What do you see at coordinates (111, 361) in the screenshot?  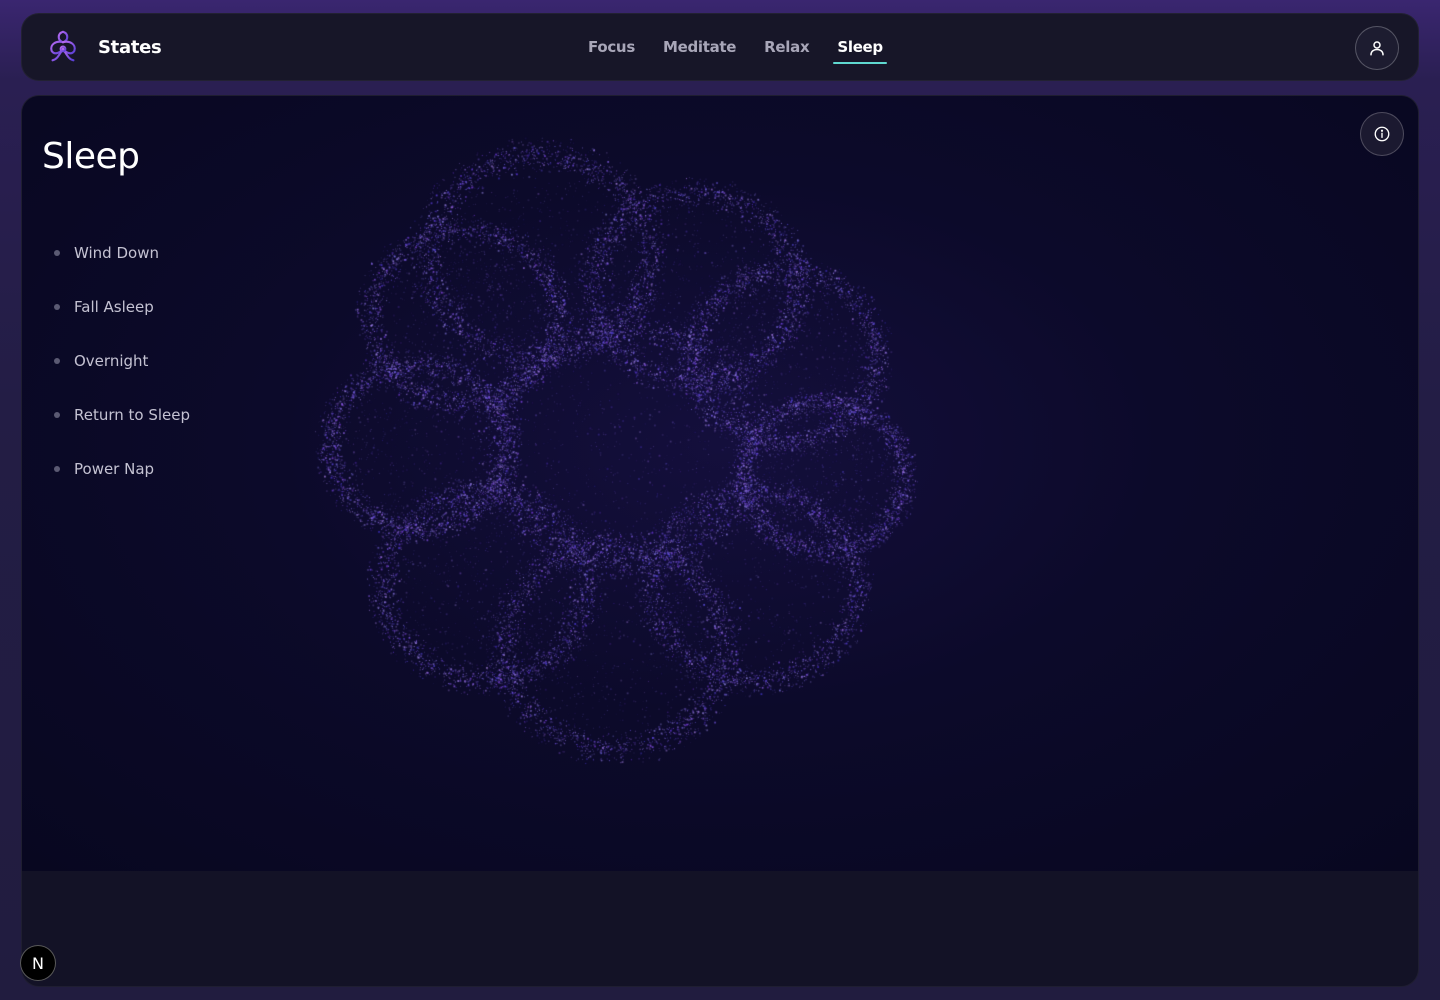 I see `list-item-label: Overnight` at bounding box center [111, 361].